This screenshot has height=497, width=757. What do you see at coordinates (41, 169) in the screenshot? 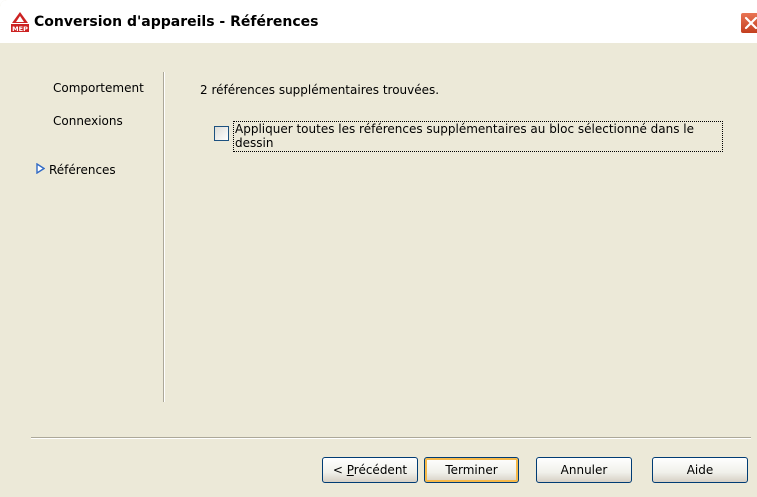
I see `current-step-arrow-icon` at bounding box center [41, 169].